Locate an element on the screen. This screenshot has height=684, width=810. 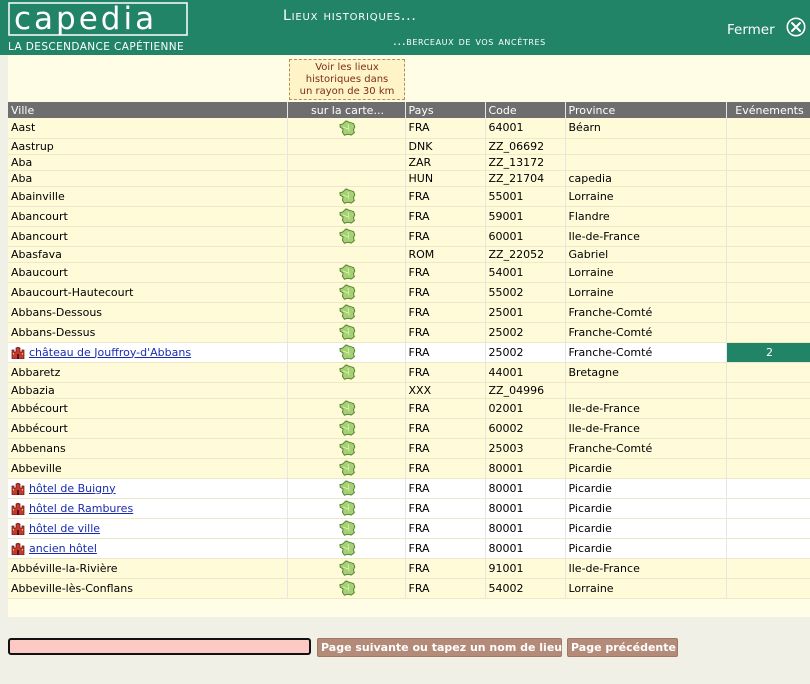
place-link: hôtel de Rambures is located at coordinates (81, 508).